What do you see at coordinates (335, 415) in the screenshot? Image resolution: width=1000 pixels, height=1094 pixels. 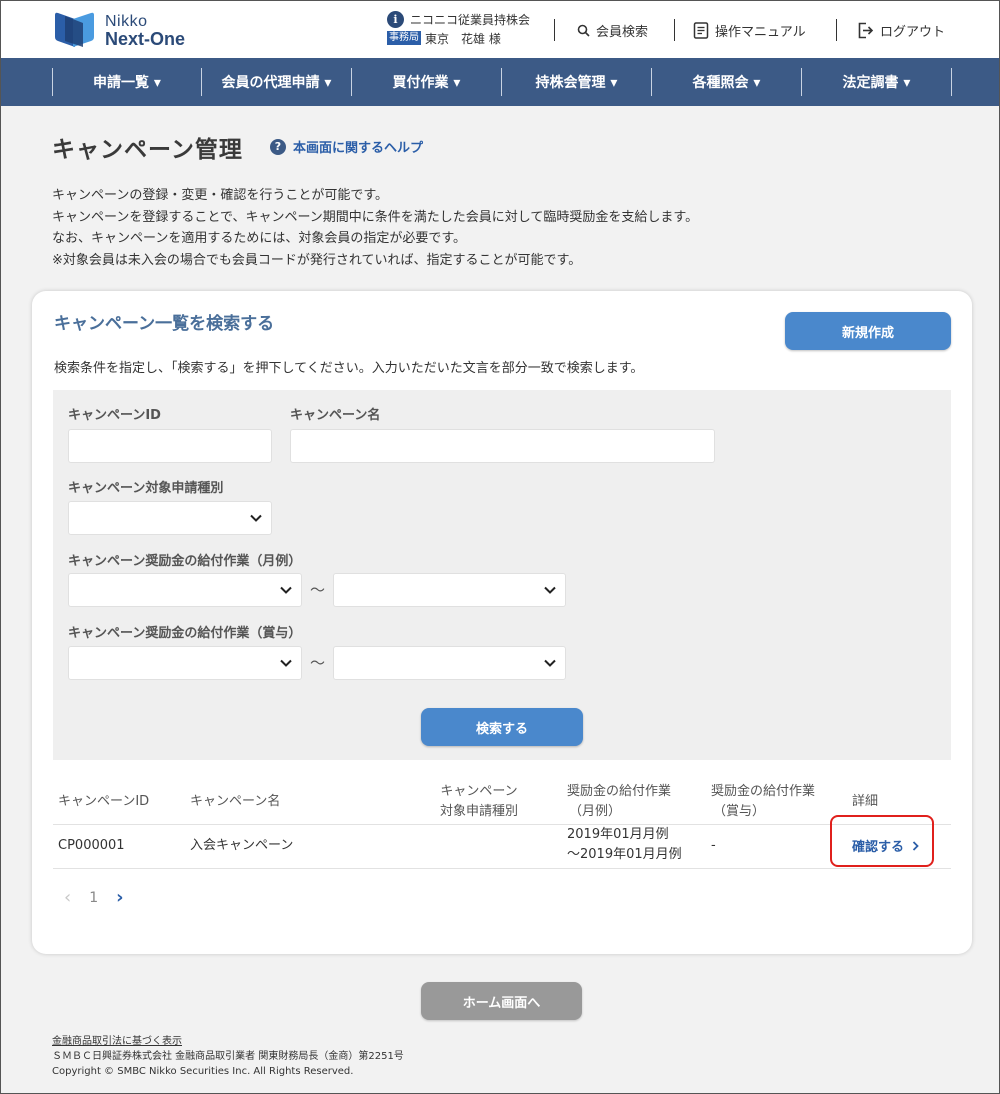 I see `campaign-name-label: キャンペーン名` at bounding box center [335, 415].